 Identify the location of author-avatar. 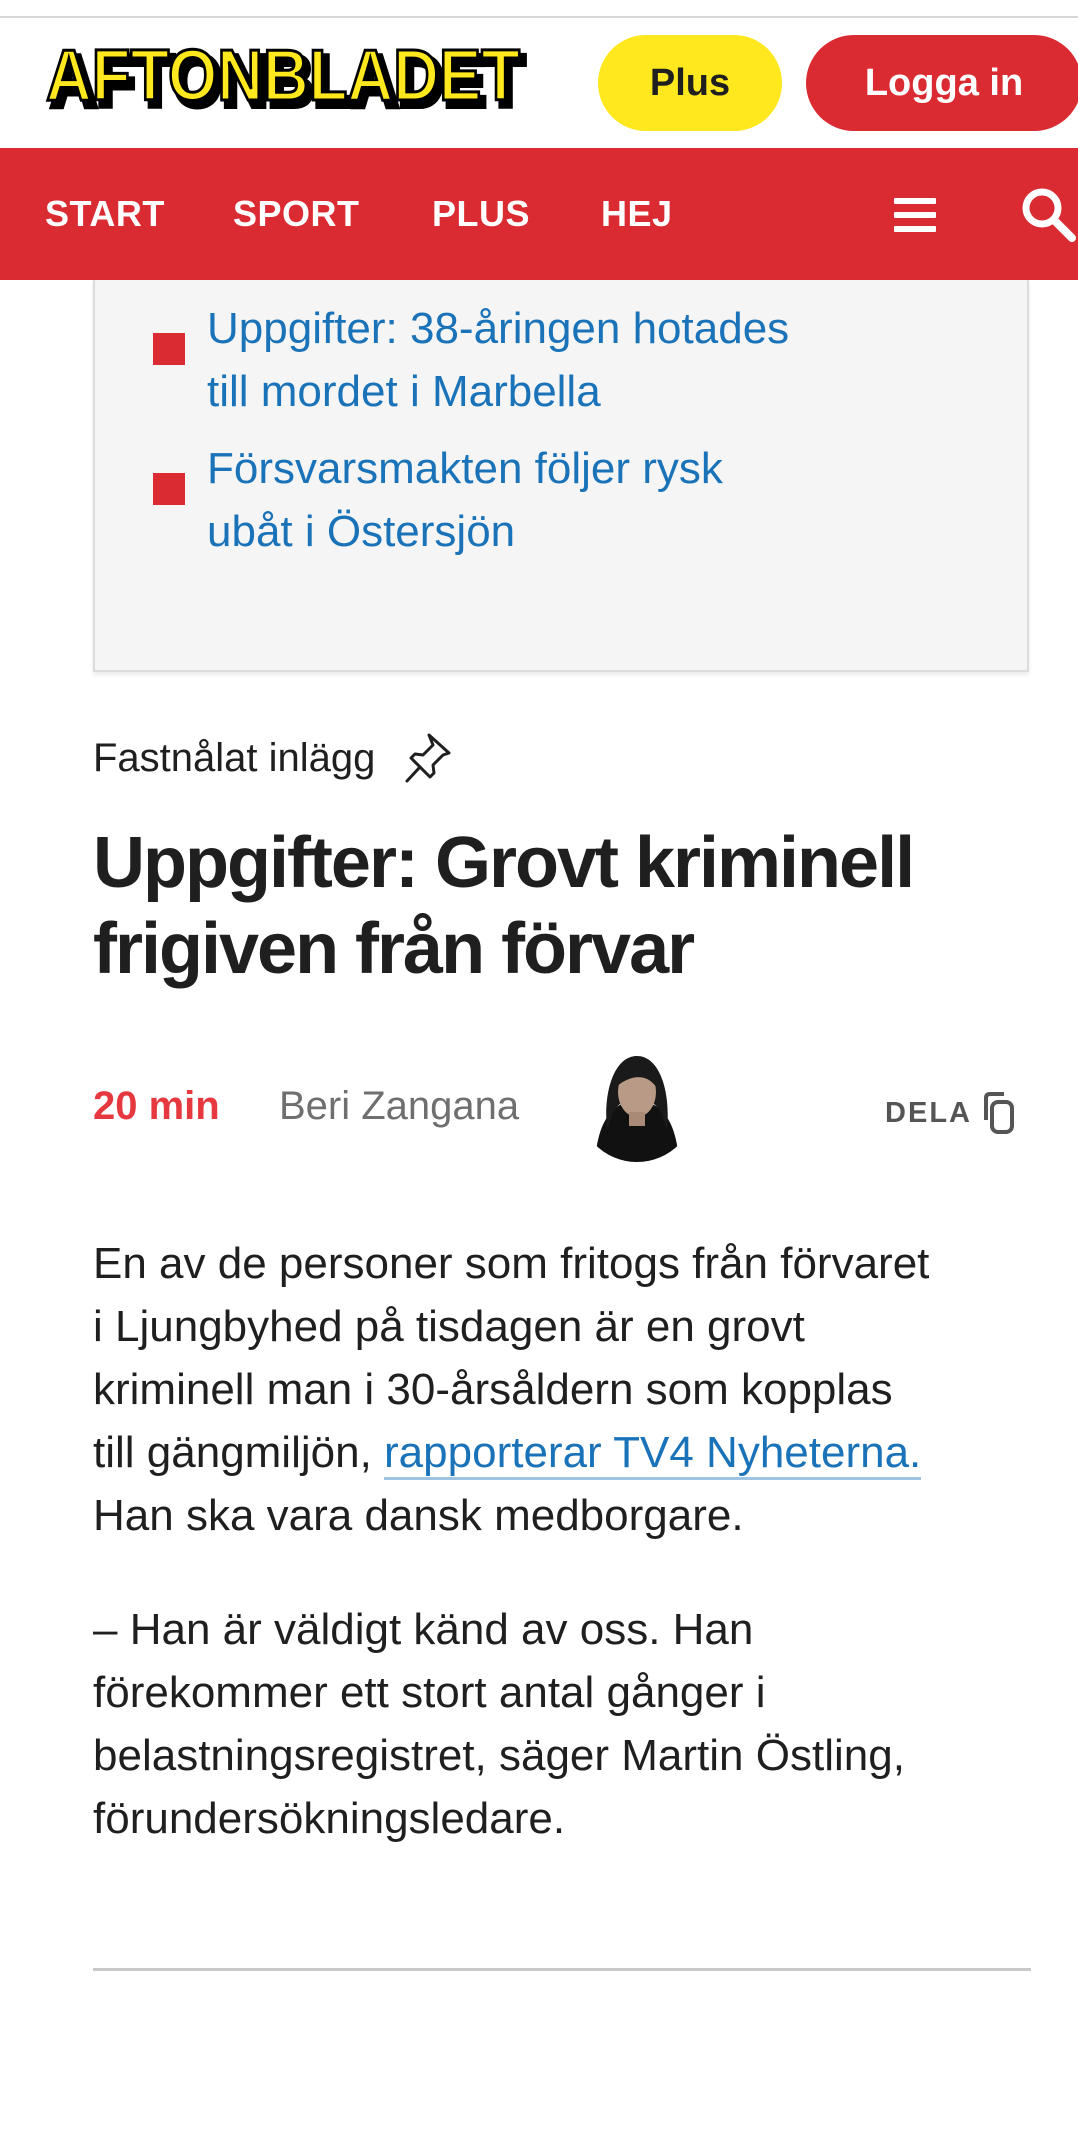
(637, 1101).